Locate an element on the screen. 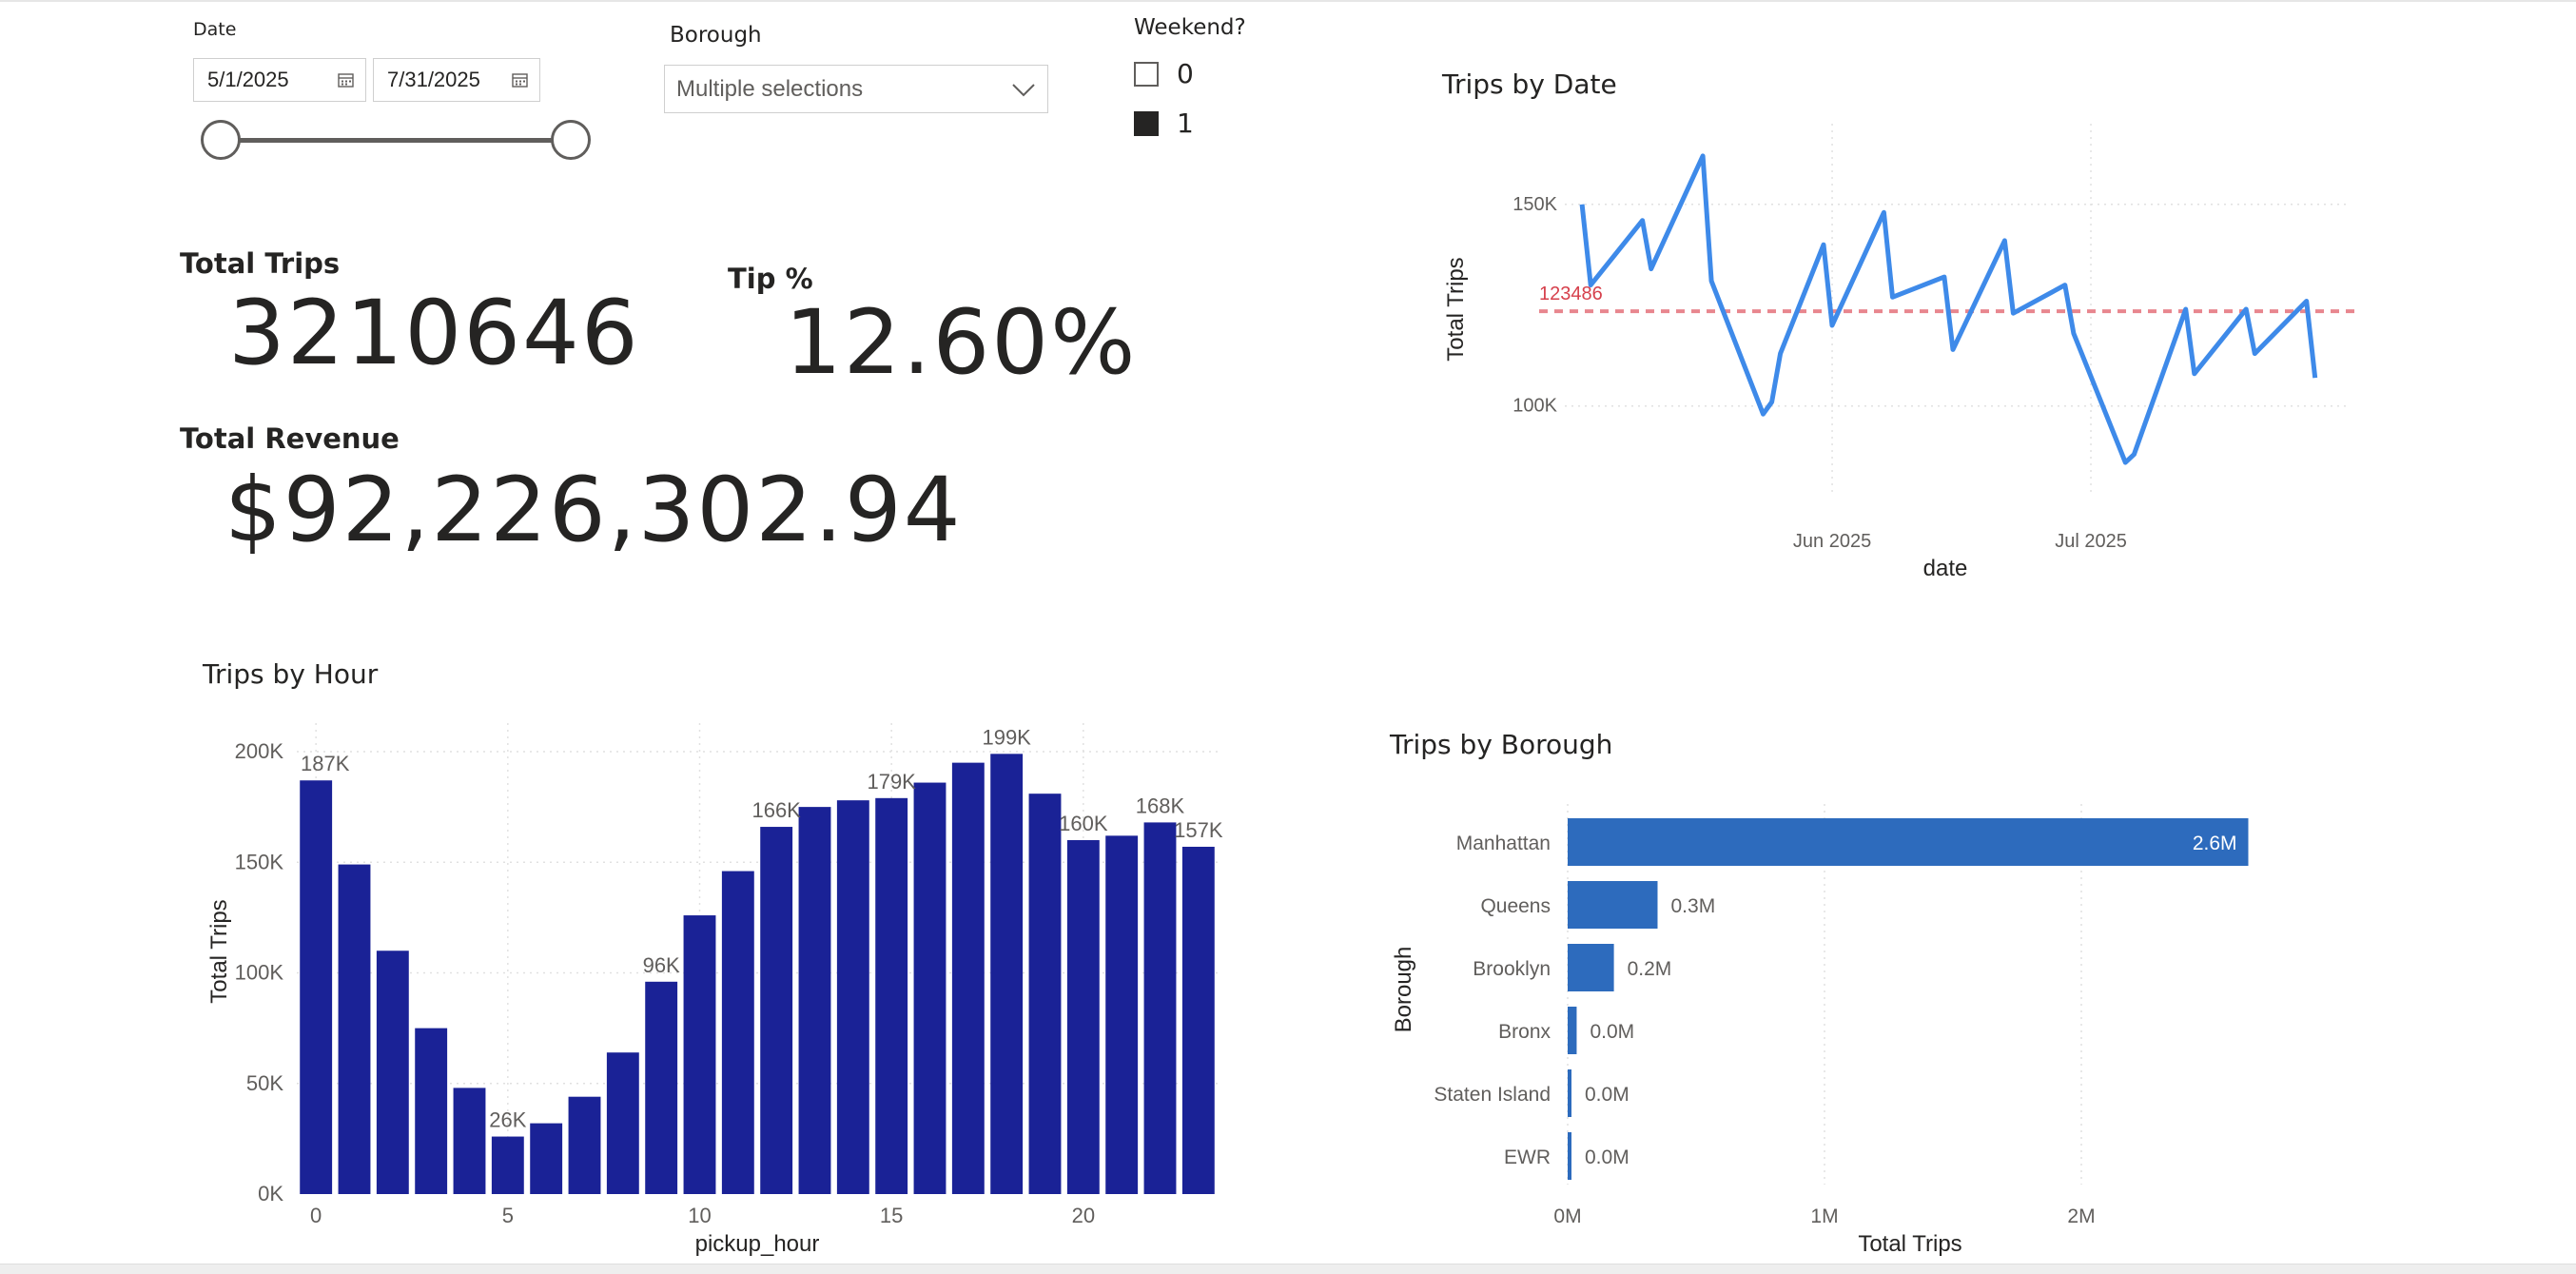 The width and height of the screenshot is (2576, 1274). category-label: Bronx is located at coordinates (1524, 1032).